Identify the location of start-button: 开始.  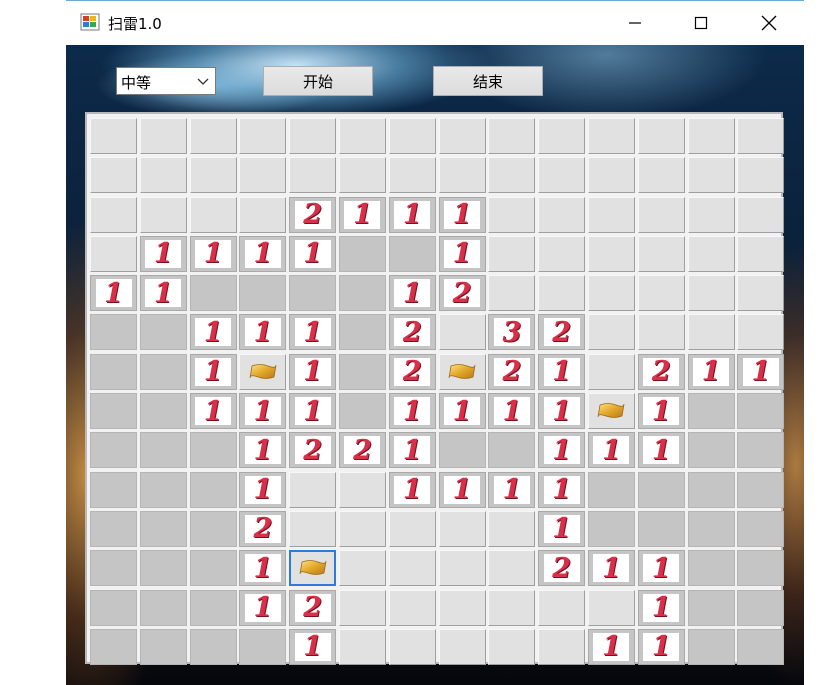
(318, 81).